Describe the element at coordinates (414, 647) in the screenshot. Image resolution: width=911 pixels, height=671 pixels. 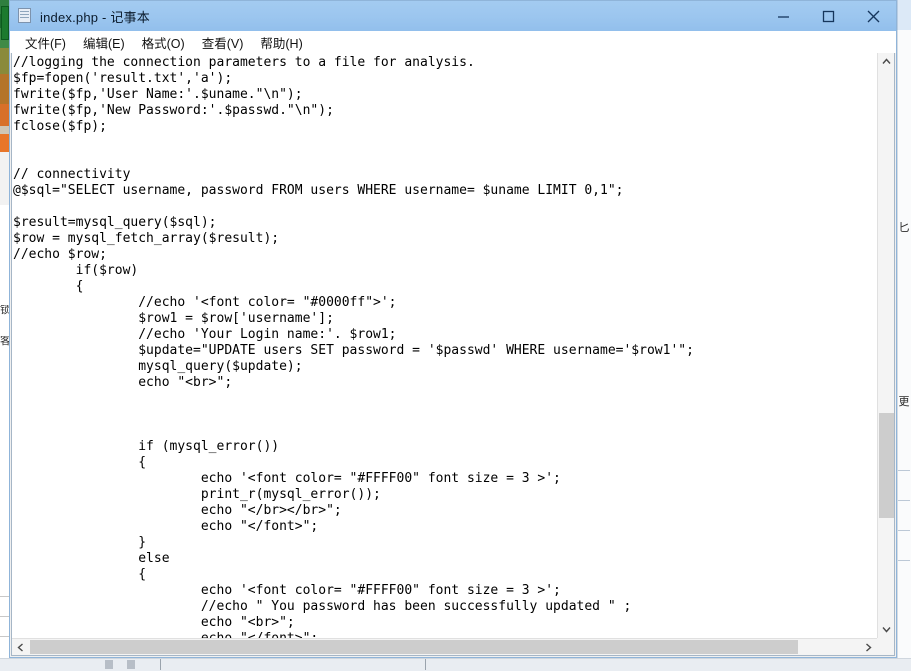
I see `horizontal-scrollbar-thumb` at that location.